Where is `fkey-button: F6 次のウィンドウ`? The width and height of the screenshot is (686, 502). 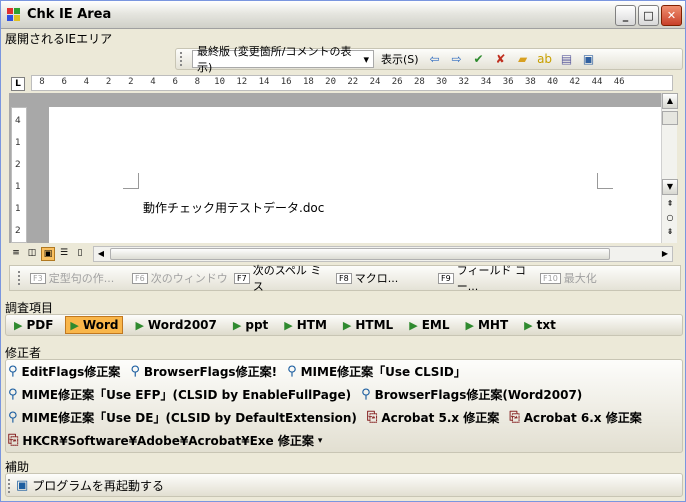 fkey-button: F6 次のウィンドウ is located at coordinates (181, 278).